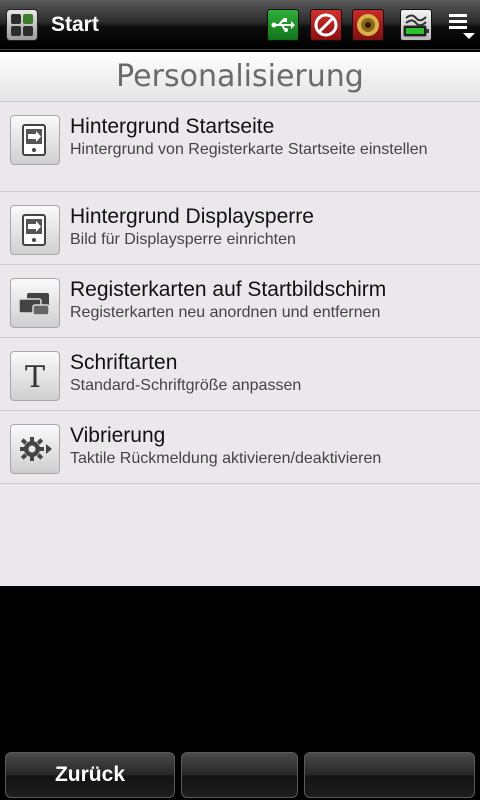  Describe the element at coordinates (22, 25) in the screenshot. I see `start-menu-icon` at that location.